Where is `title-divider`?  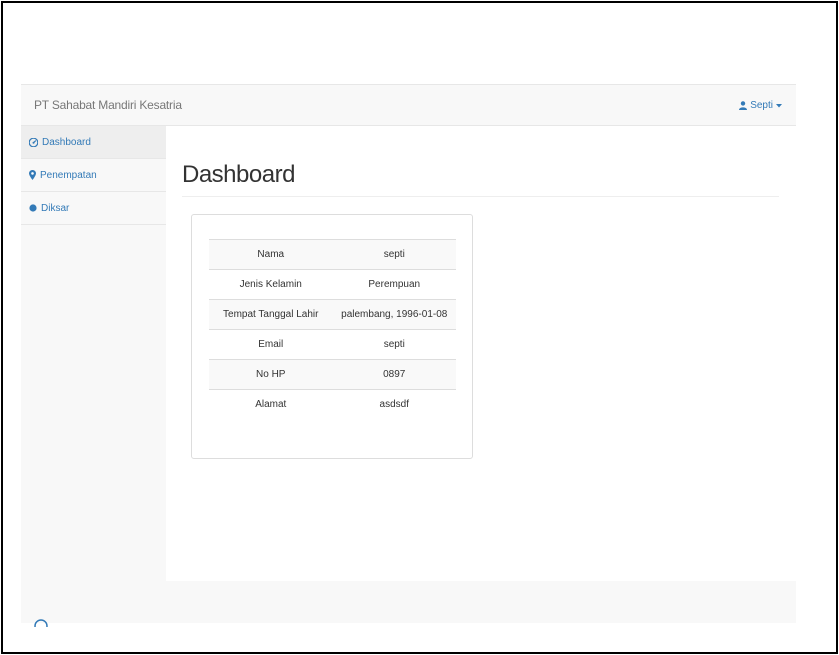 title-divider is located at coordinates (480, 196).